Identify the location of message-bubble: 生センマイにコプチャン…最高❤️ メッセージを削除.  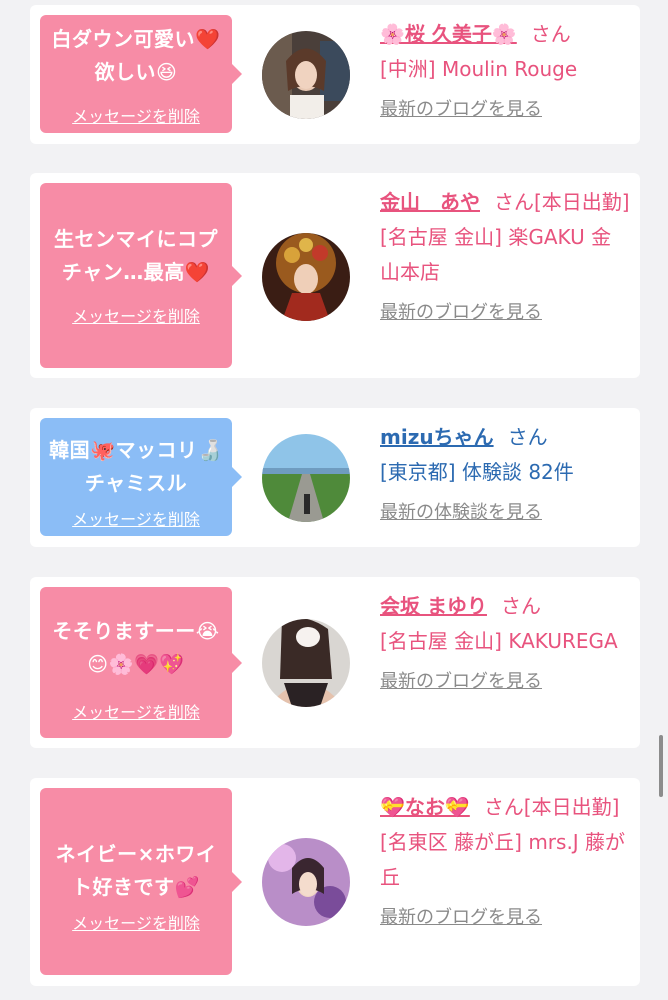
(141, 275).